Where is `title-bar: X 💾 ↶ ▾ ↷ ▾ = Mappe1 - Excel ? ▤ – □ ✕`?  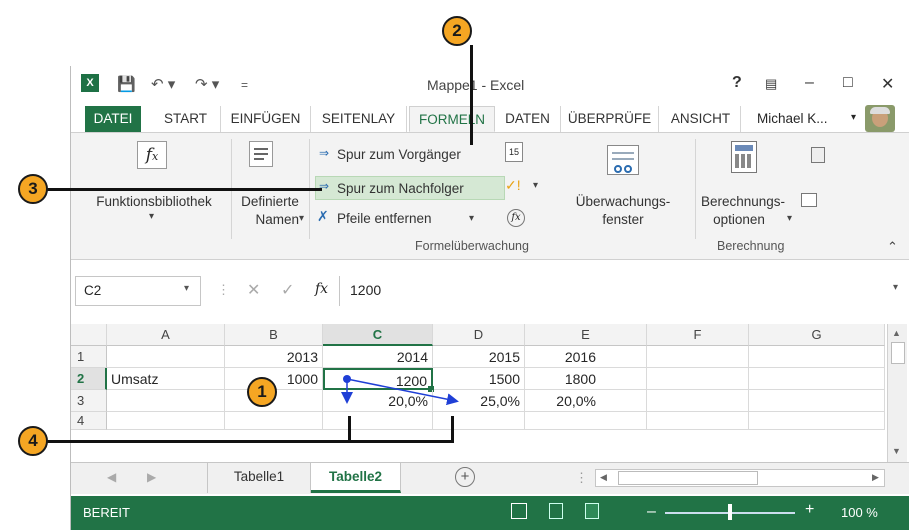 title-bar: X 💾 ↶ ▾ ↷ ▾ = Mappe1 - Excel ? ▤ – □ ✕ is located at coordinates (490, 86).